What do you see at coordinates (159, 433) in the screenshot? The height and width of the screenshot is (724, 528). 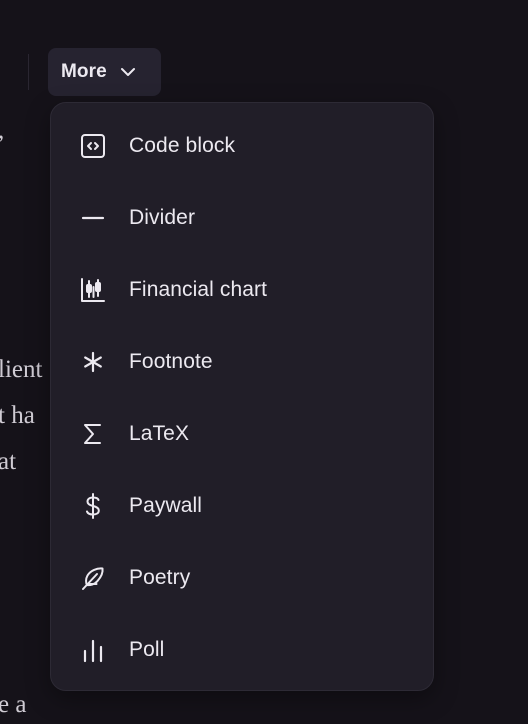 I see `menu-item-label: LaTeX` at bounding box center [159, 433].